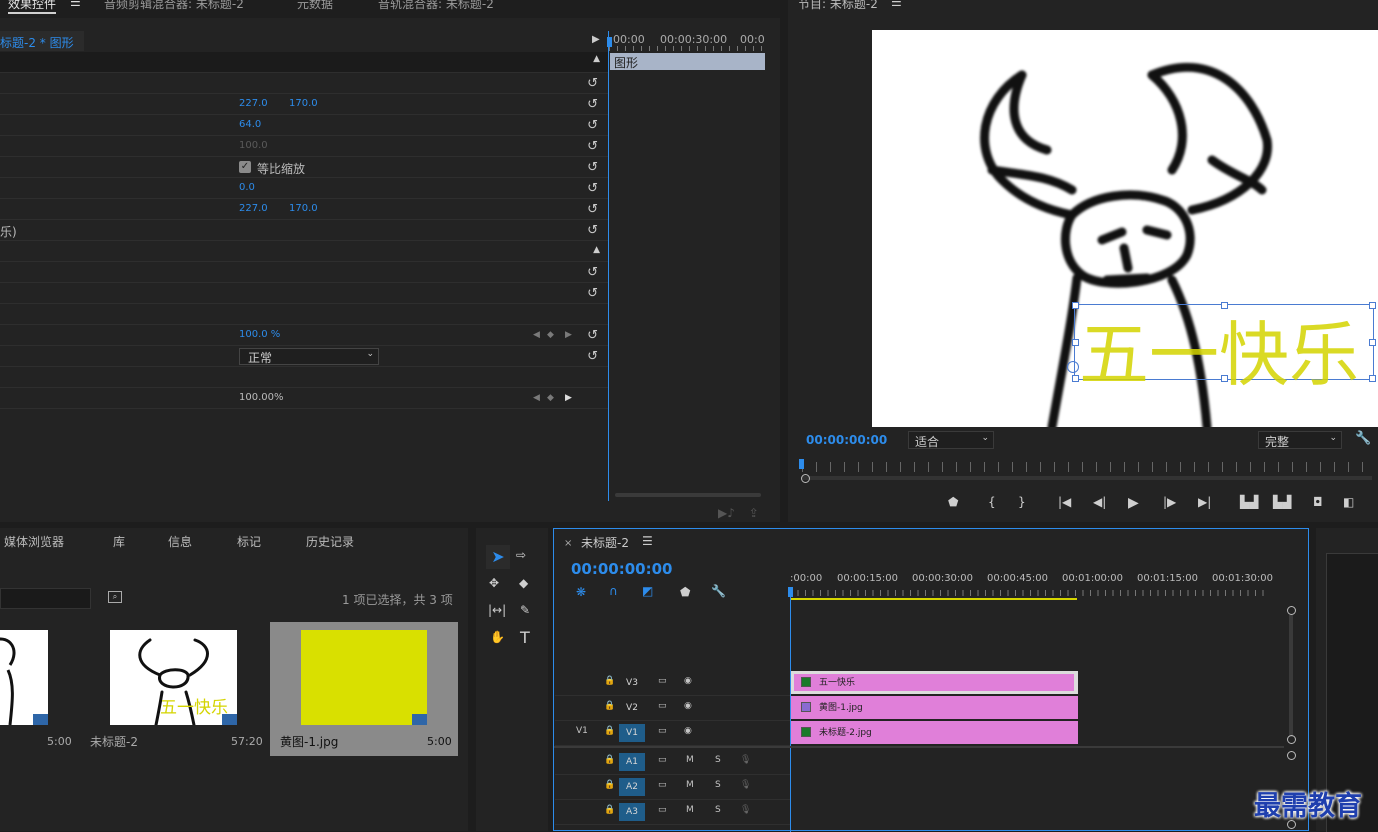  I want to click on lift-icon: ▙▟, so click(1249, 502).